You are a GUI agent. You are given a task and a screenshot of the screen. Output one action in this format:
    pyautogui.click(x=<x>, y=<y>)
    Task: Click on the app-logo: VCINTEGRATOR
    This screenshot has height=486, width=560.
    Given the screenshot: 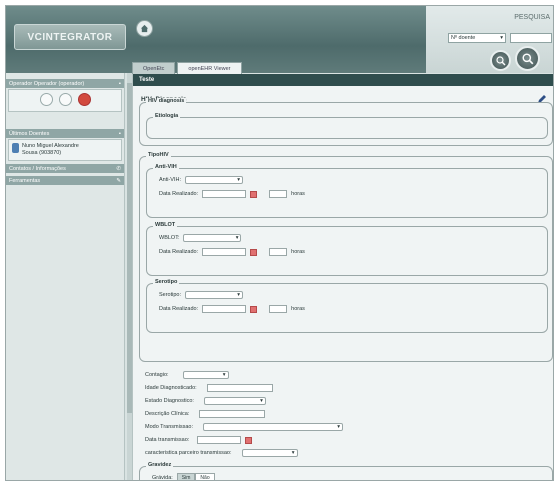 What is the action you would take?
    pyautogui.click(x=70, y=37)
    